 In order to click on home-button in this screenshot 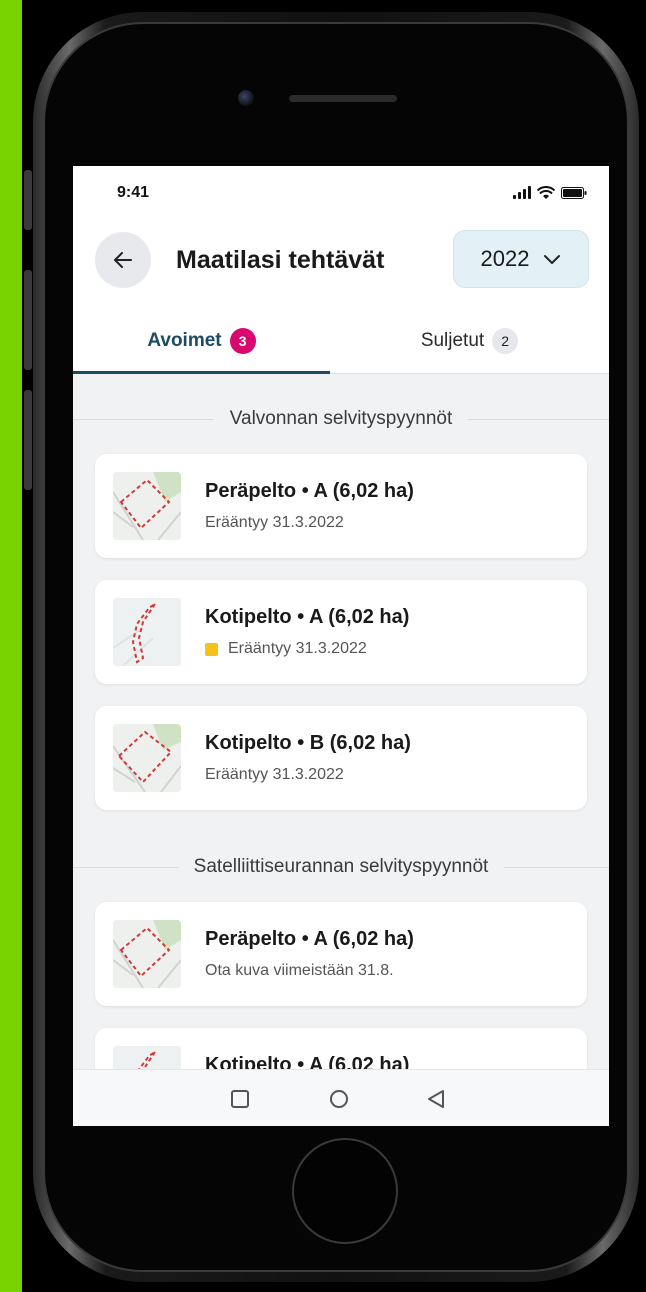, I will do `click(345, 1191)`.